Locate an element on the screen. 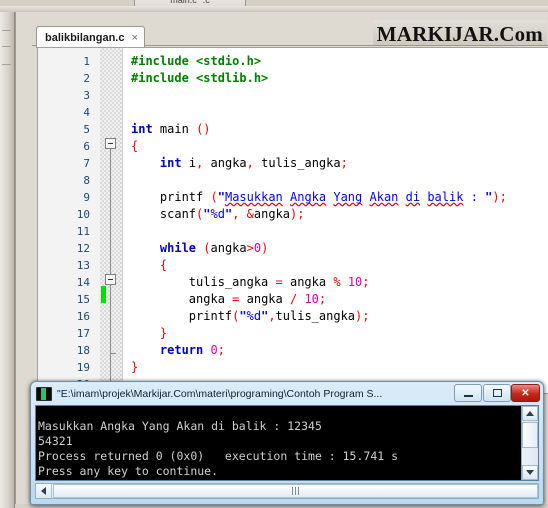 Image resolution: width=548 pixels, height=508 pixels. close-icon: × is located at coordinates (134, 38).